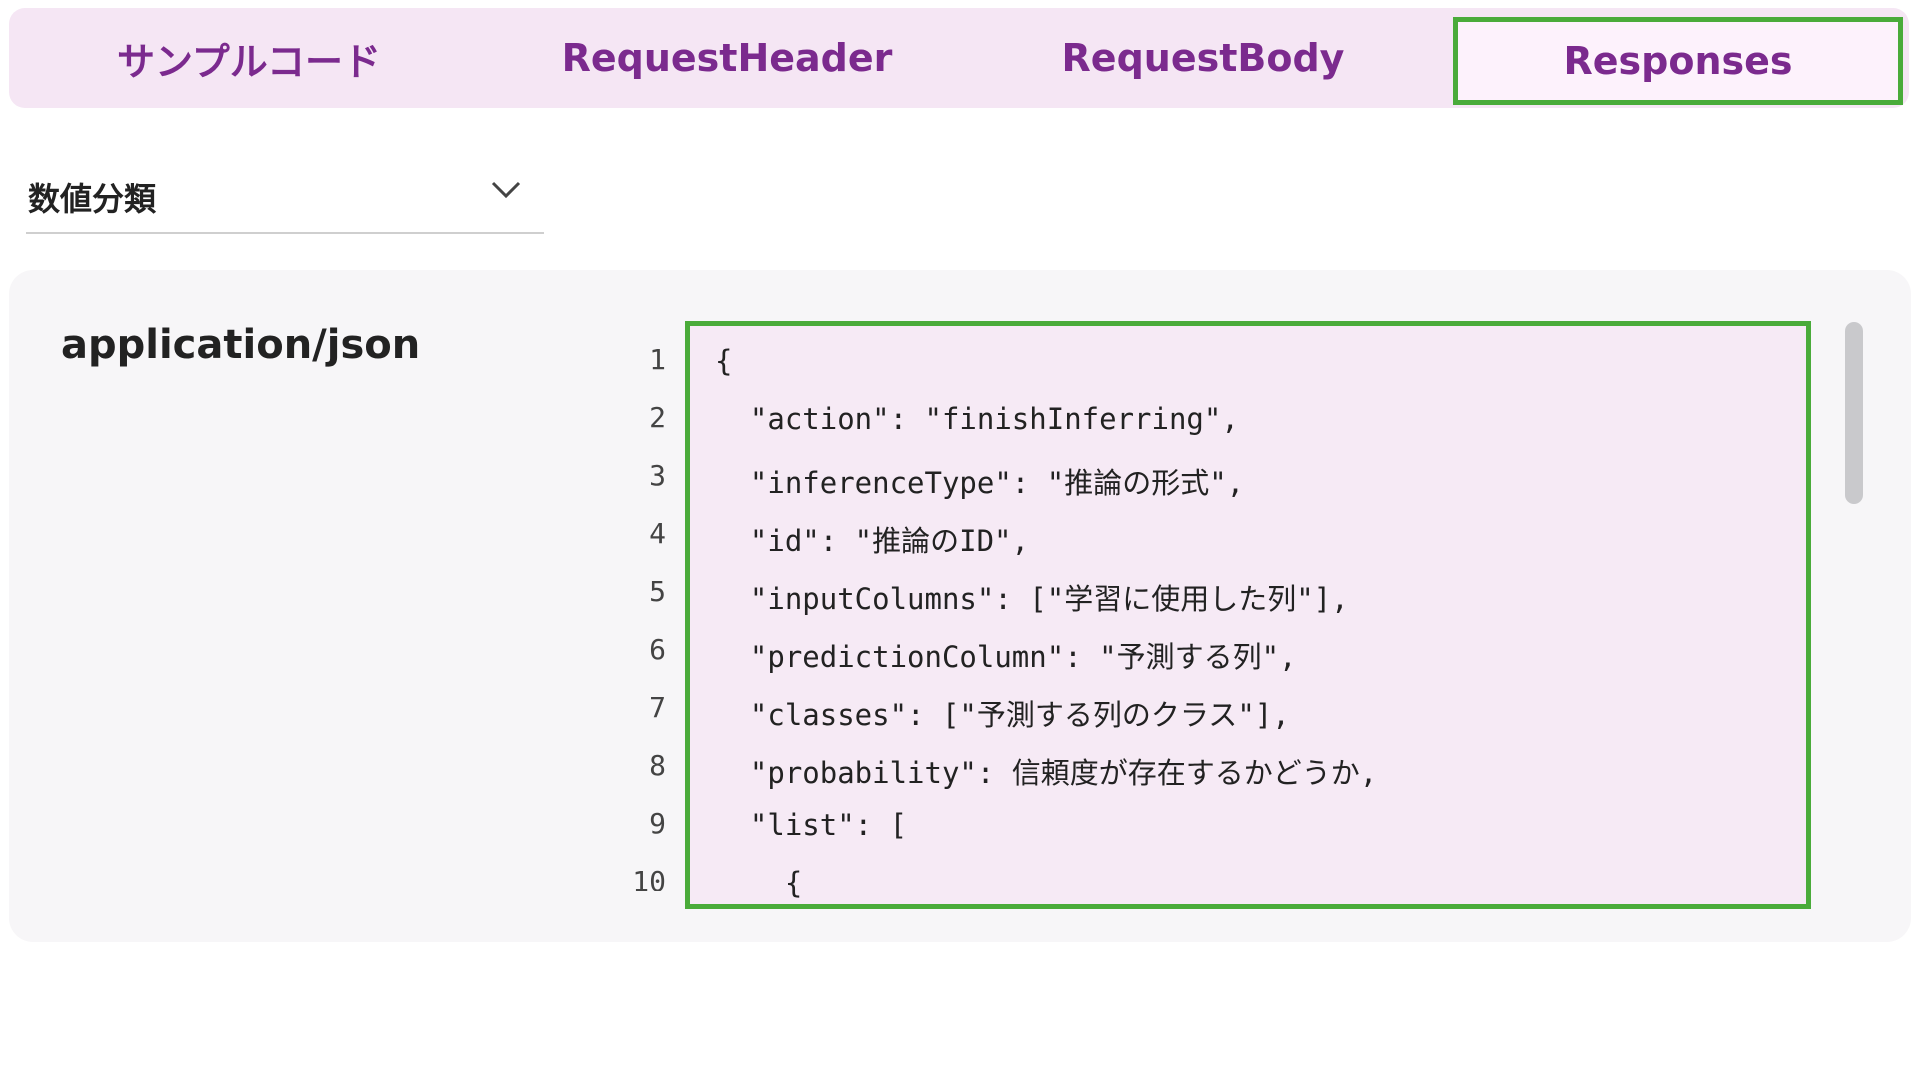  Describe the element at coordinates (657, 359) in the screenshot. I see `line-number: 1` at that location.